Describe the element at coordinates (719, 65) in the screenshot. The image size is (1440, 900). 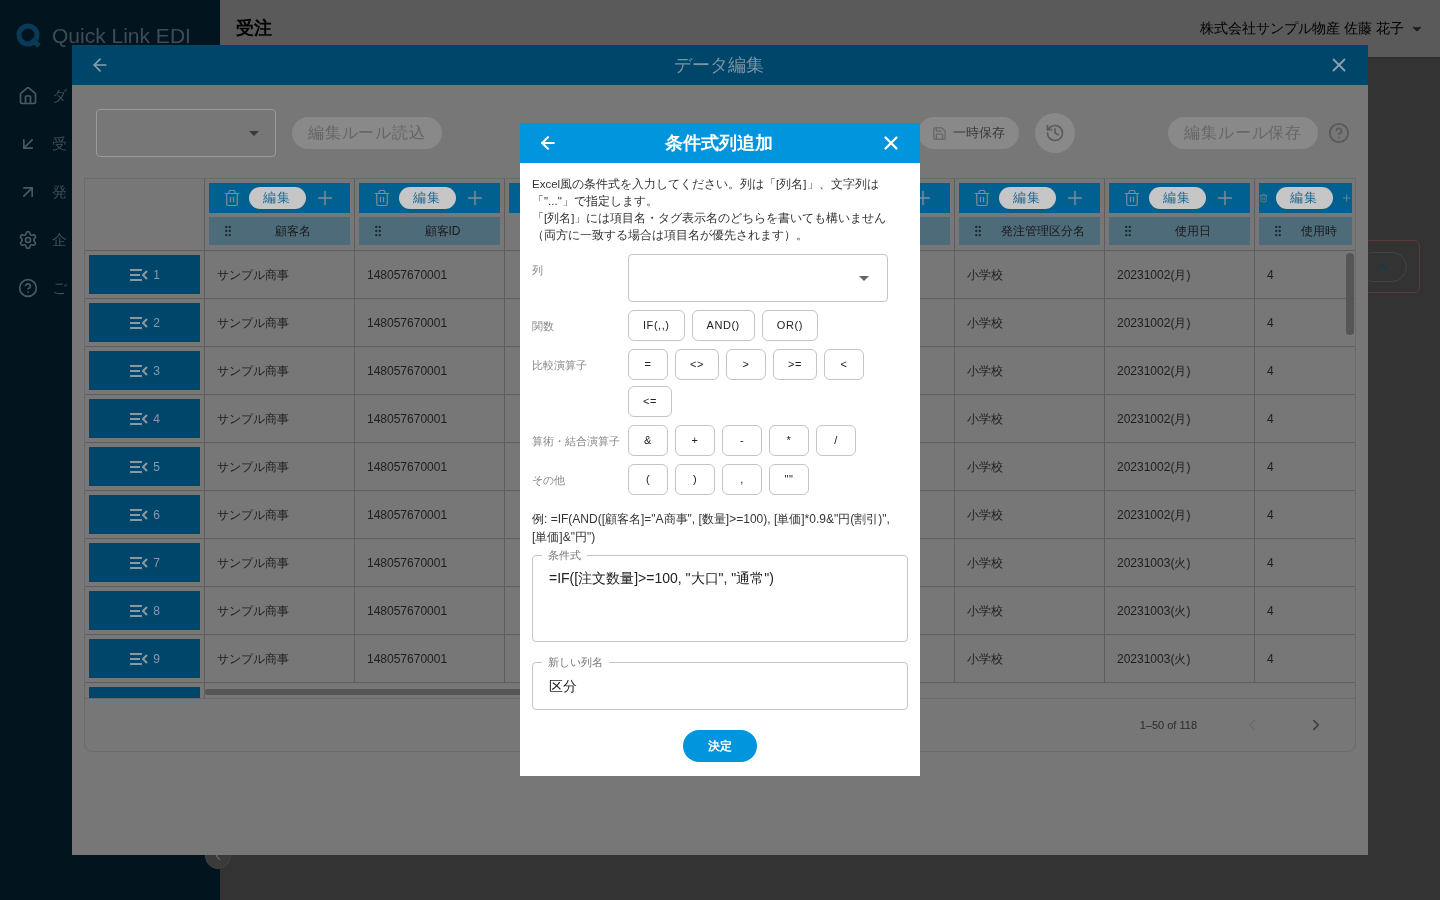
I see `modal-title: データ編集` at that location.